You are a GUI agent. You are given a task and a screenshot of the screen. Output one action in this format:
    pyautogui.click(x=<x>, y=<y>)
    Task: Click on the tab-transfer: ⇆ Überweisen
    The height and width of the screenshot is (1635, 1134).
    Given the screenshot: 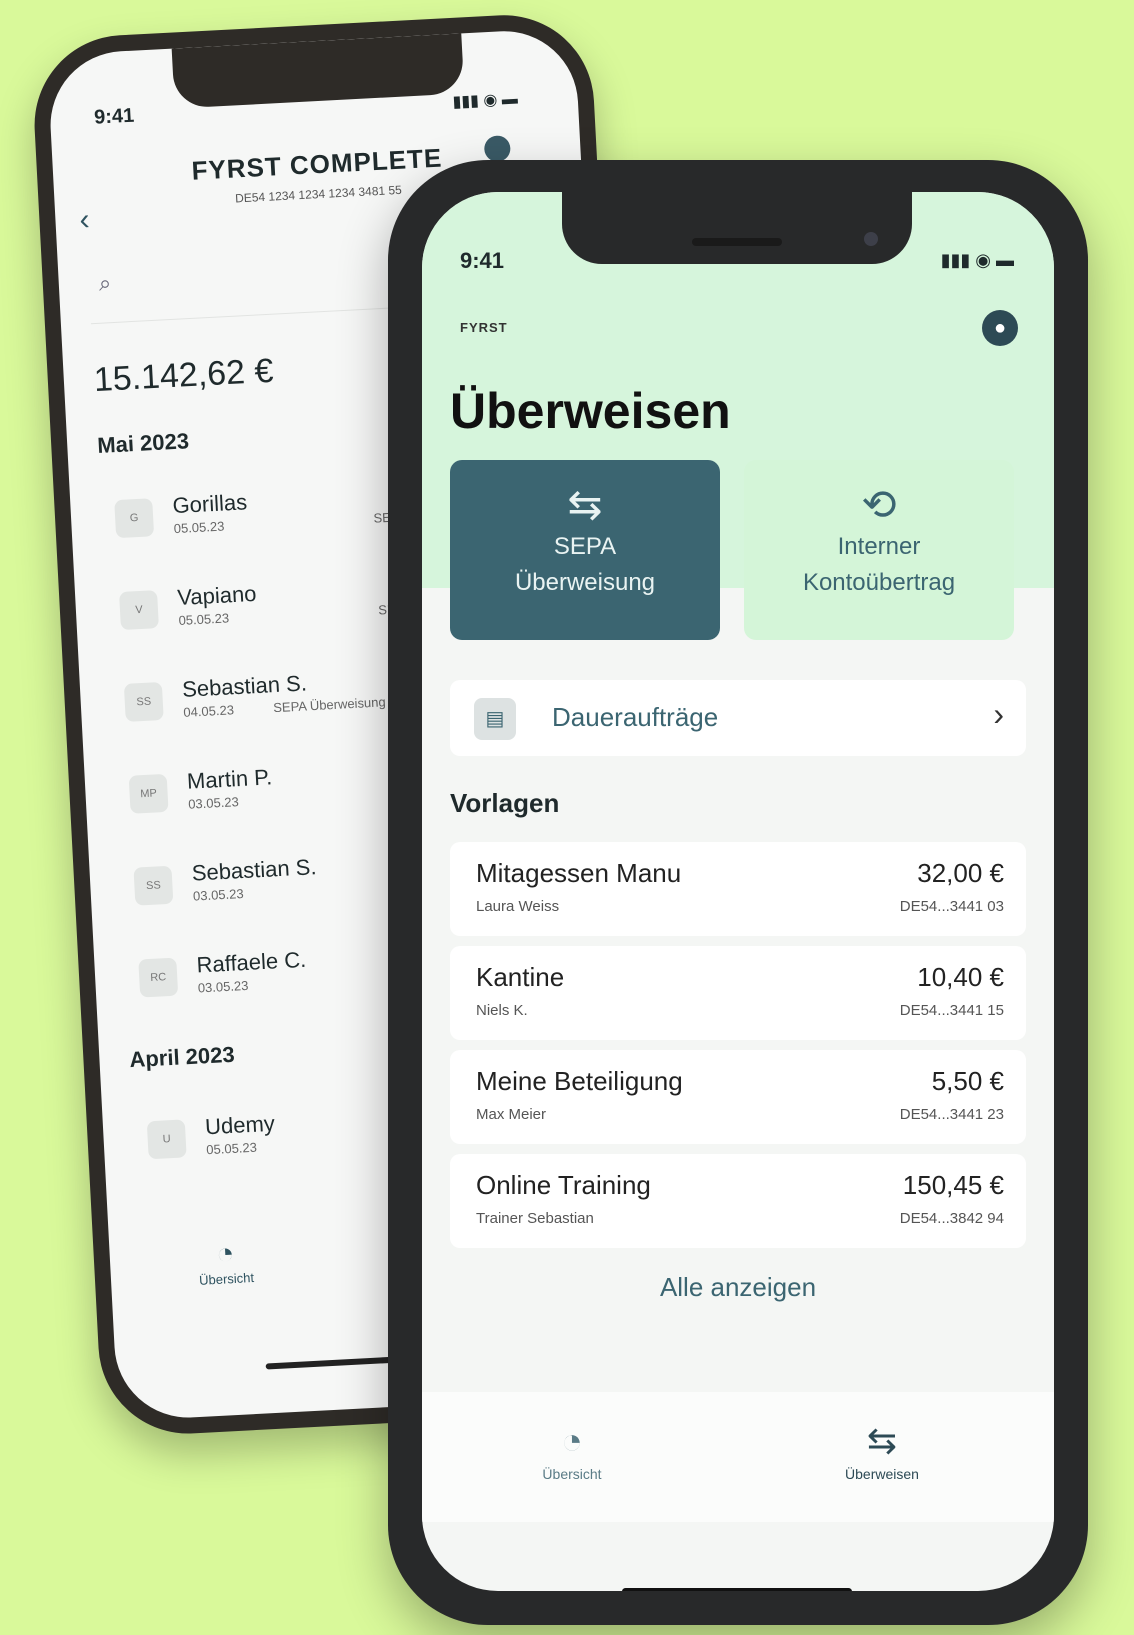 What is the action you would take?
    pyautogui.click(x=882, y=1451)
    